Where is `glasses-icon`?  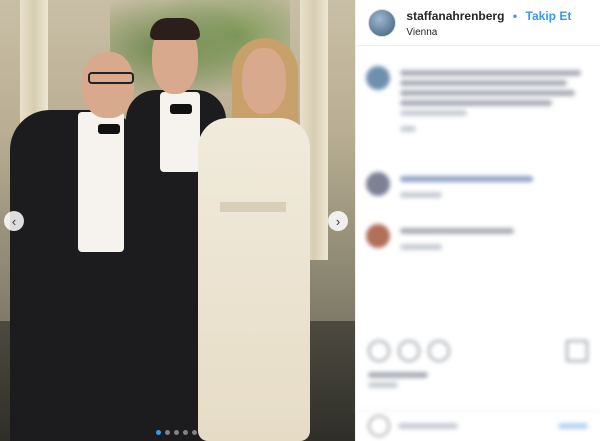
glasses-icon is located at coordinates (111, 78).